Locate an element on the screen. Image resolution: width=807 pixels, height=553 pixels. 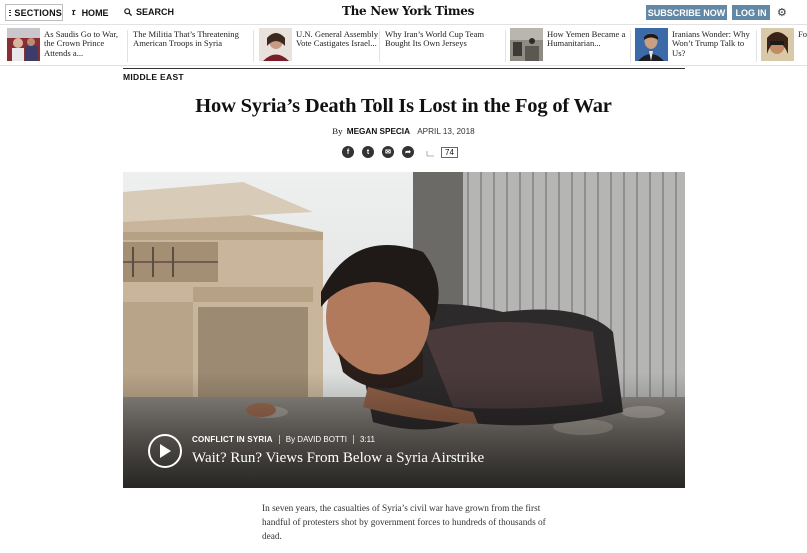
byline-date: APRIL 13, 2018 is located at coordinates (446, 131).